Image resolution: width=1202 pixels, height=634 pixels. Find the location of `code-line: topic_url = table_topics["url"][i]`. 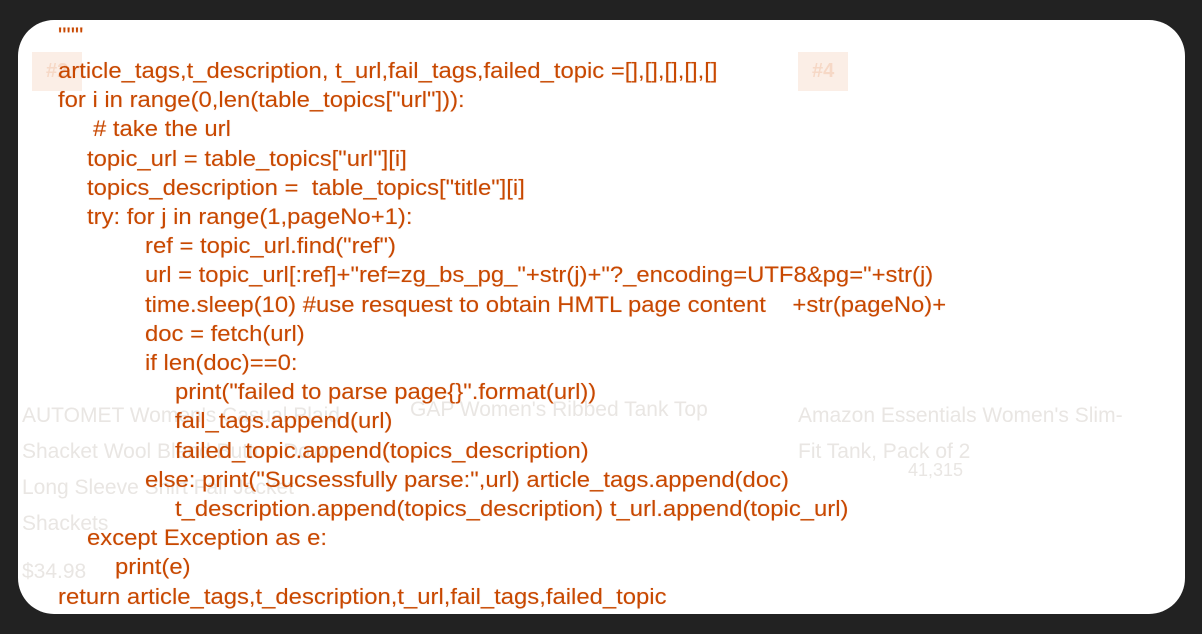

code-line: topic_url = table_topics["url"][i] is located at coordinates (247, 158).